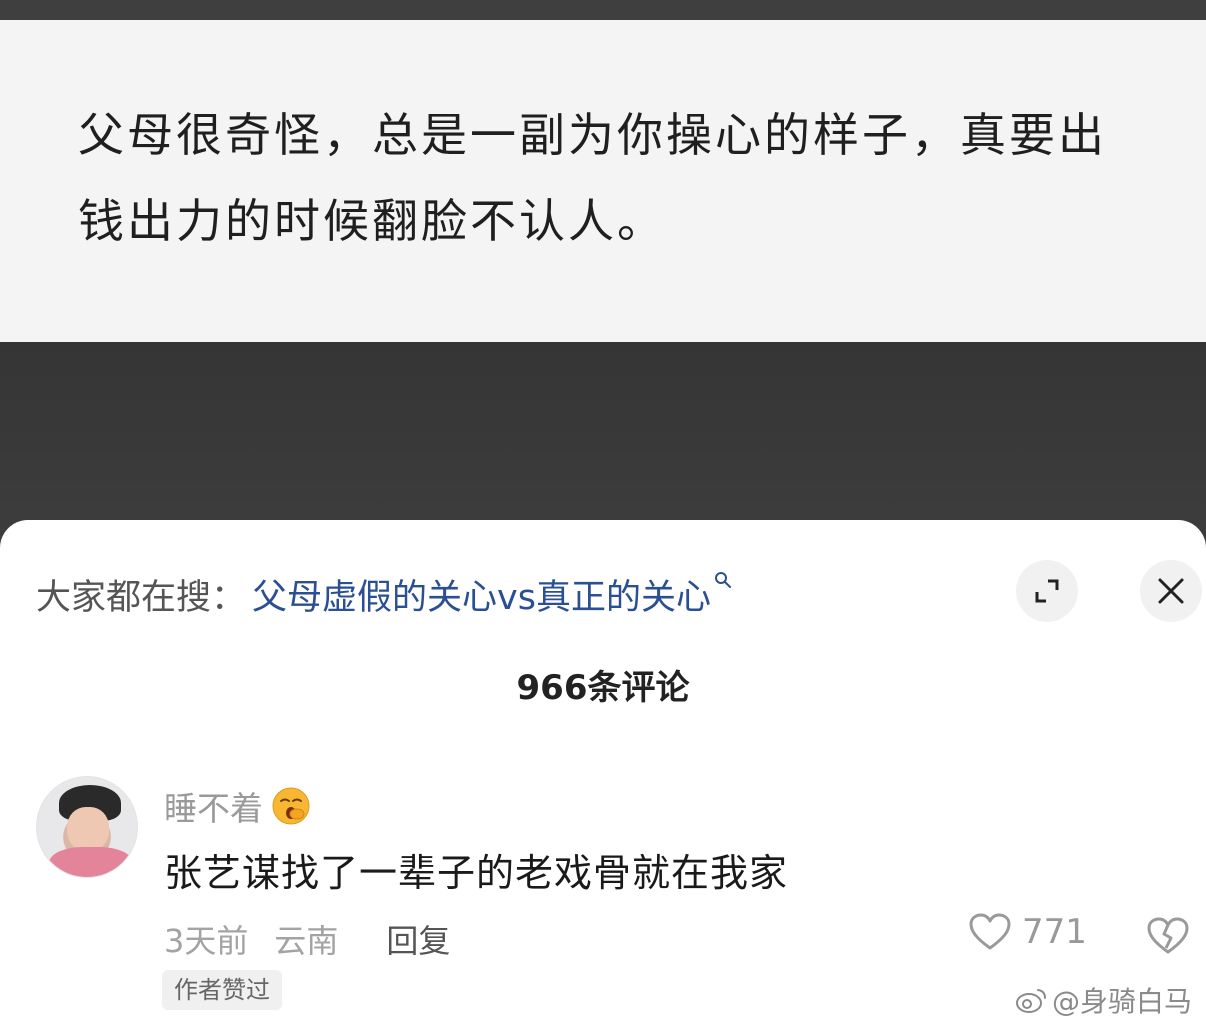 The image size is (1206, 1031). I want to click on watermark-text: @身骑白马, so click(1122, 1001).